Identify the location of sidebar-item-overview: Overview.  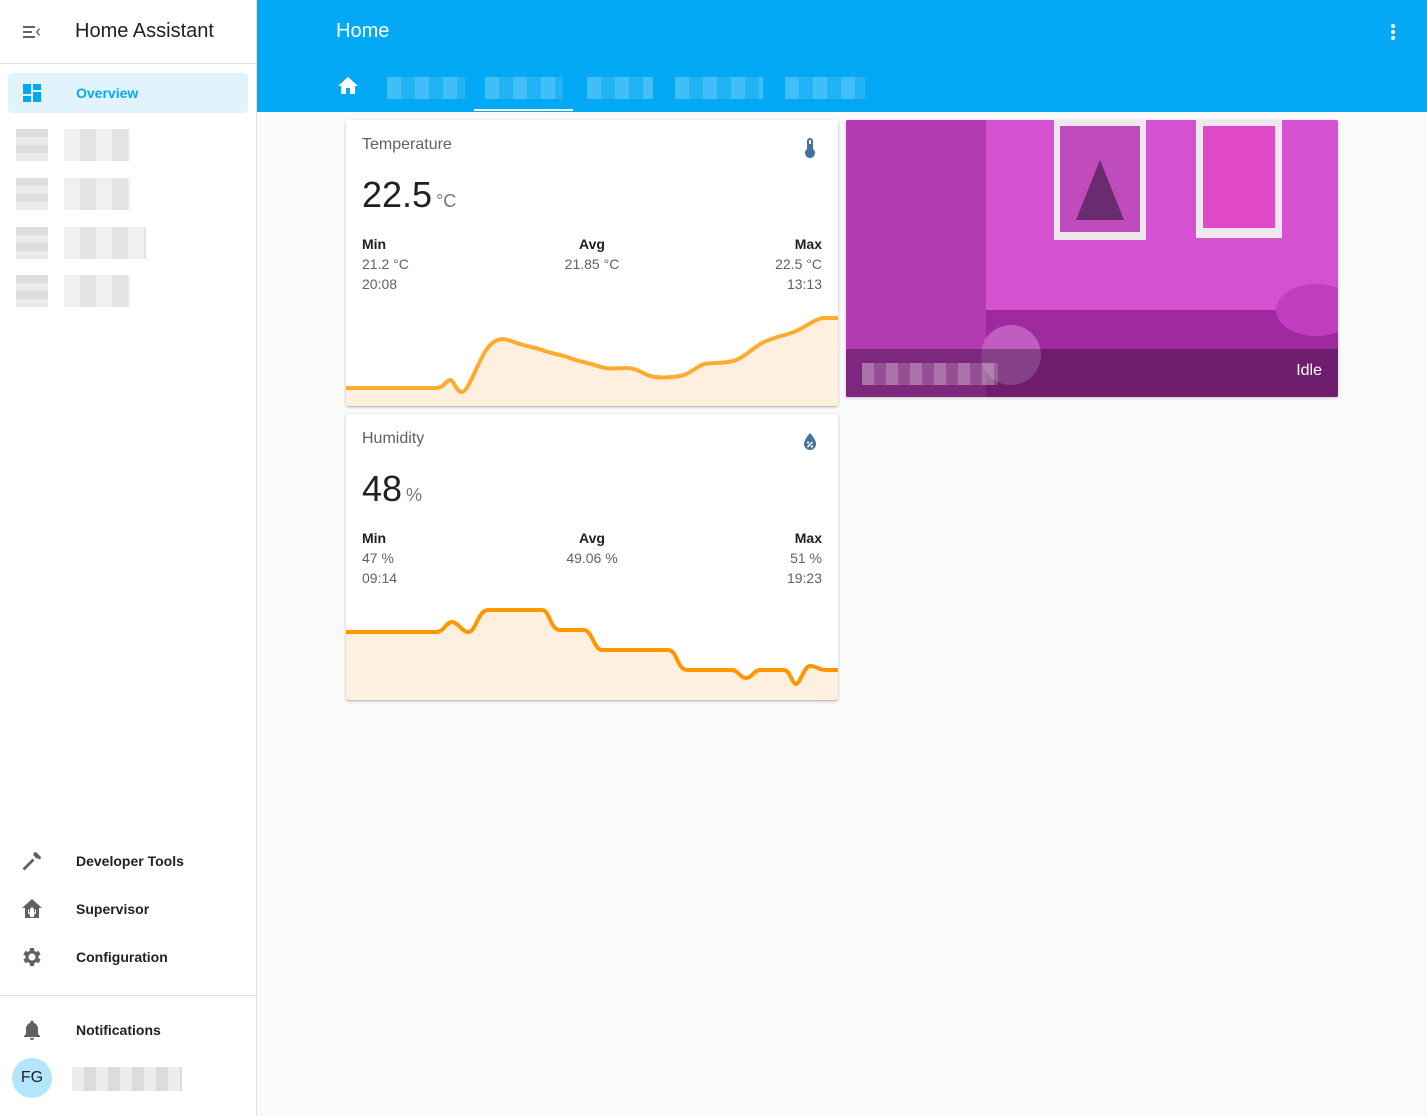
(128, 93).